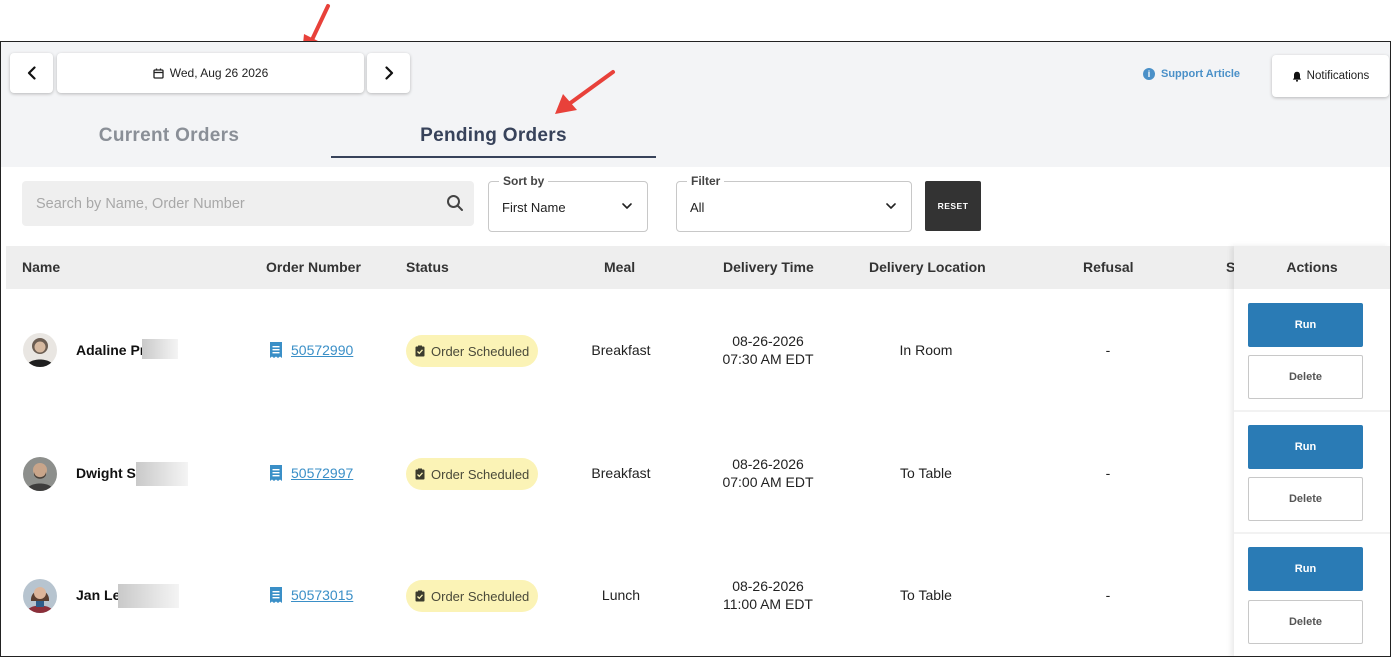  Describe the element at coordinates (534, 207) in the screenshot. I see `sort-by-value: First Name` at that location.